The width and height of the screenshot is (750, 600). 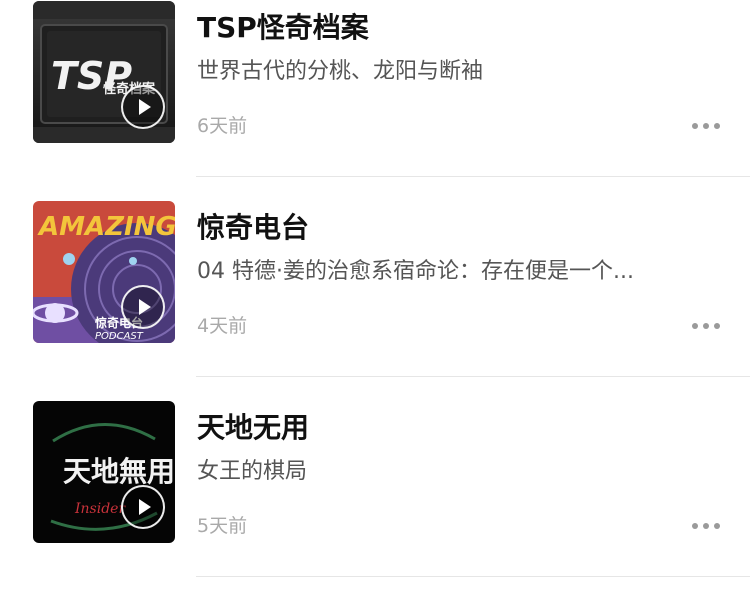 What do you see at coordinates (222, 326) in the screenshot?
I see `episode-time: 4天前` at bounding box center [222, 326].